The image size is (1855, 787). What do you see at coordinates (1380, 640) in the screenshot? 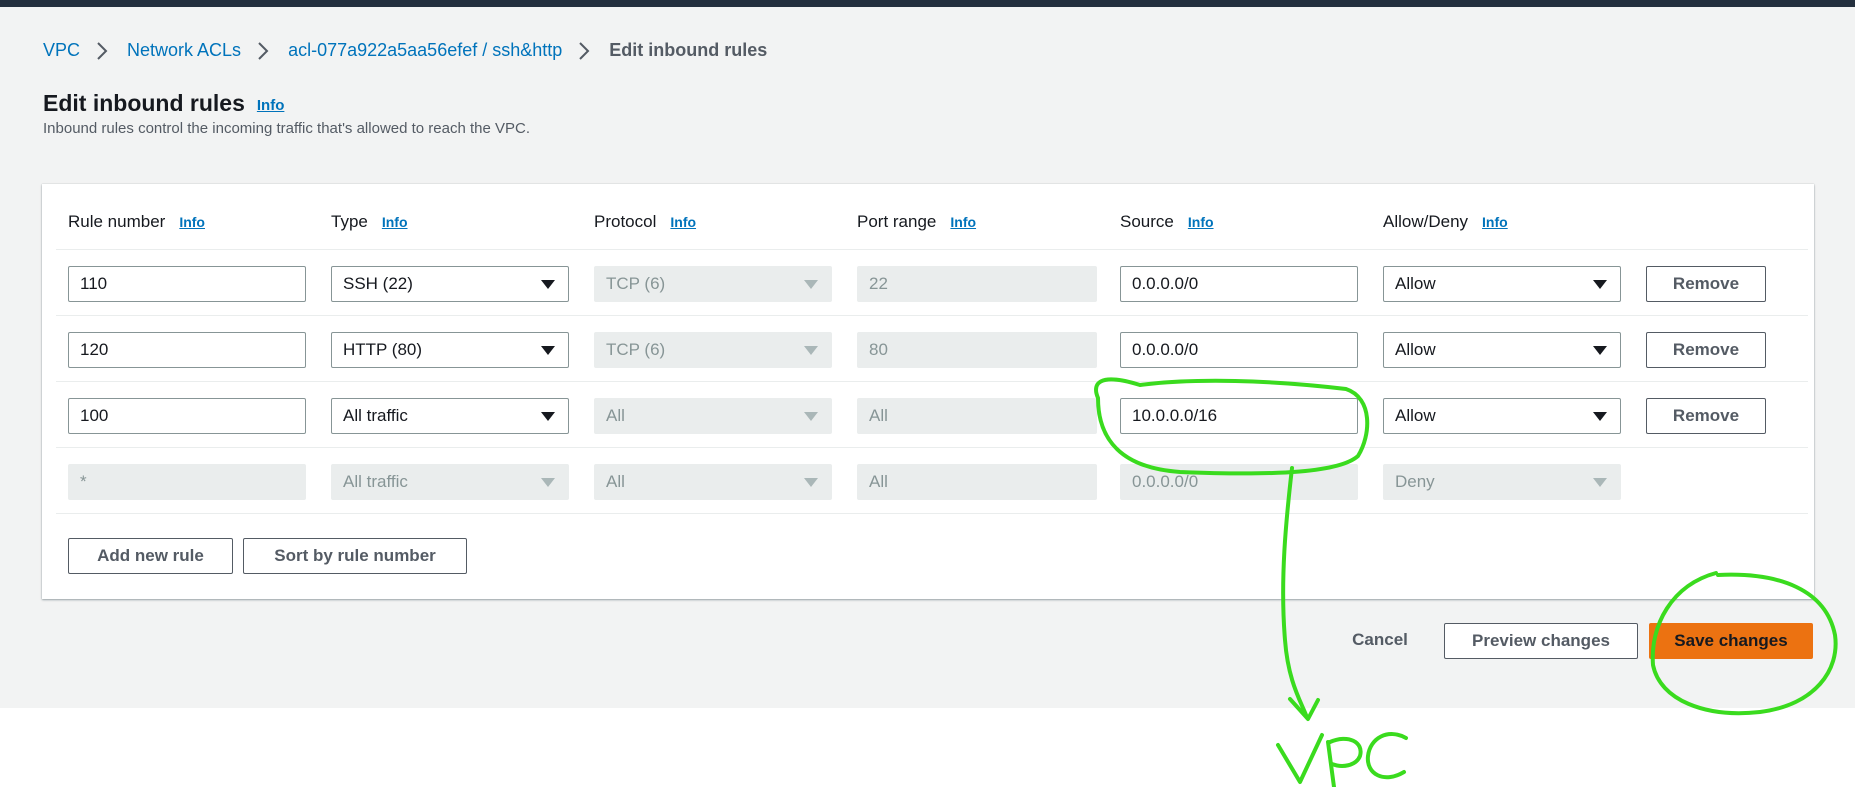
I see `cancel-button: Cancel` at bounding box center [1380, 640].